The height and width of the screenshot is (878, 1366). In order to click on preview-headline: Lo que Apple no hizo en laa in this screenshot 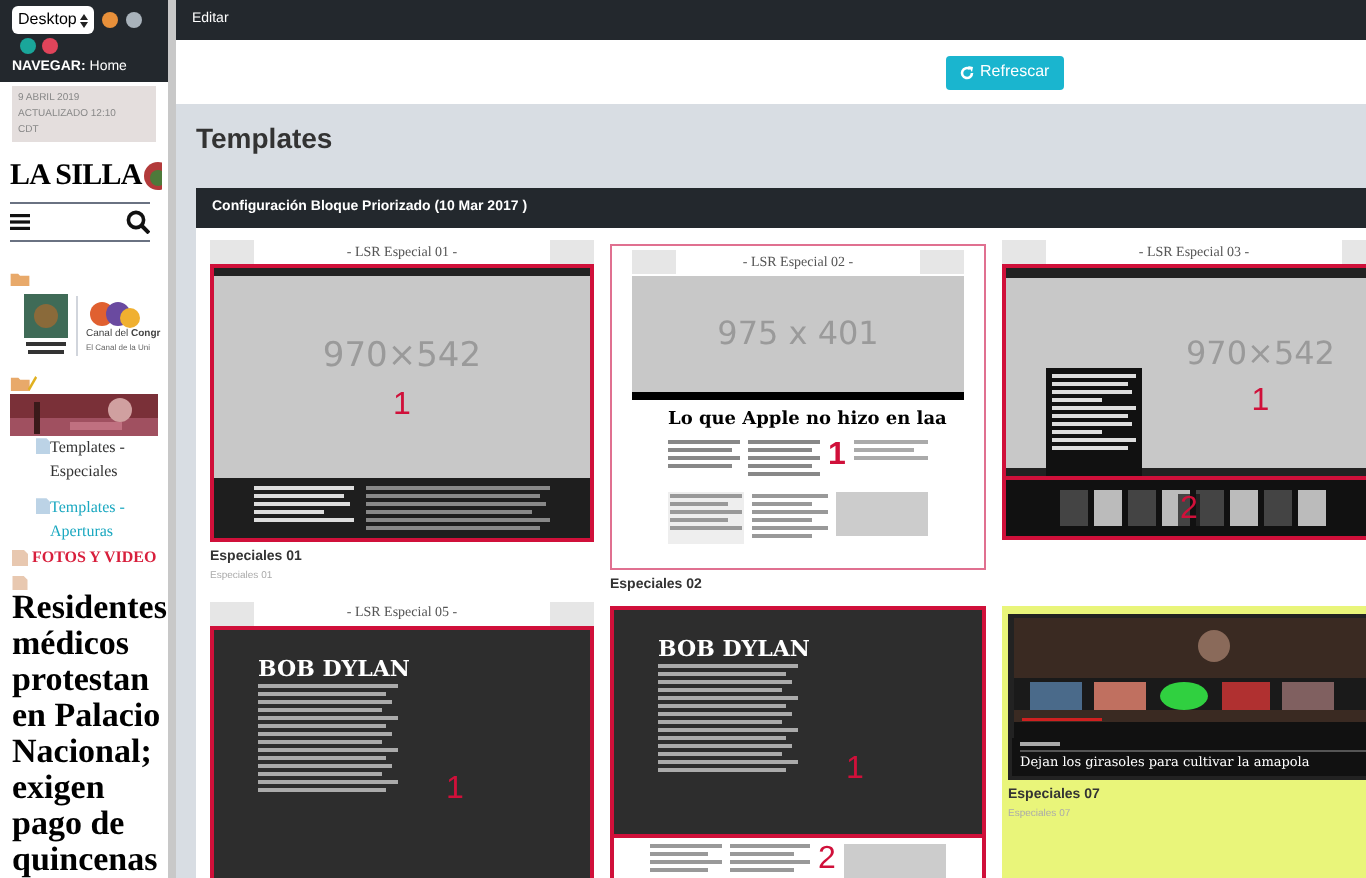, I will do `click(807, 421)`.